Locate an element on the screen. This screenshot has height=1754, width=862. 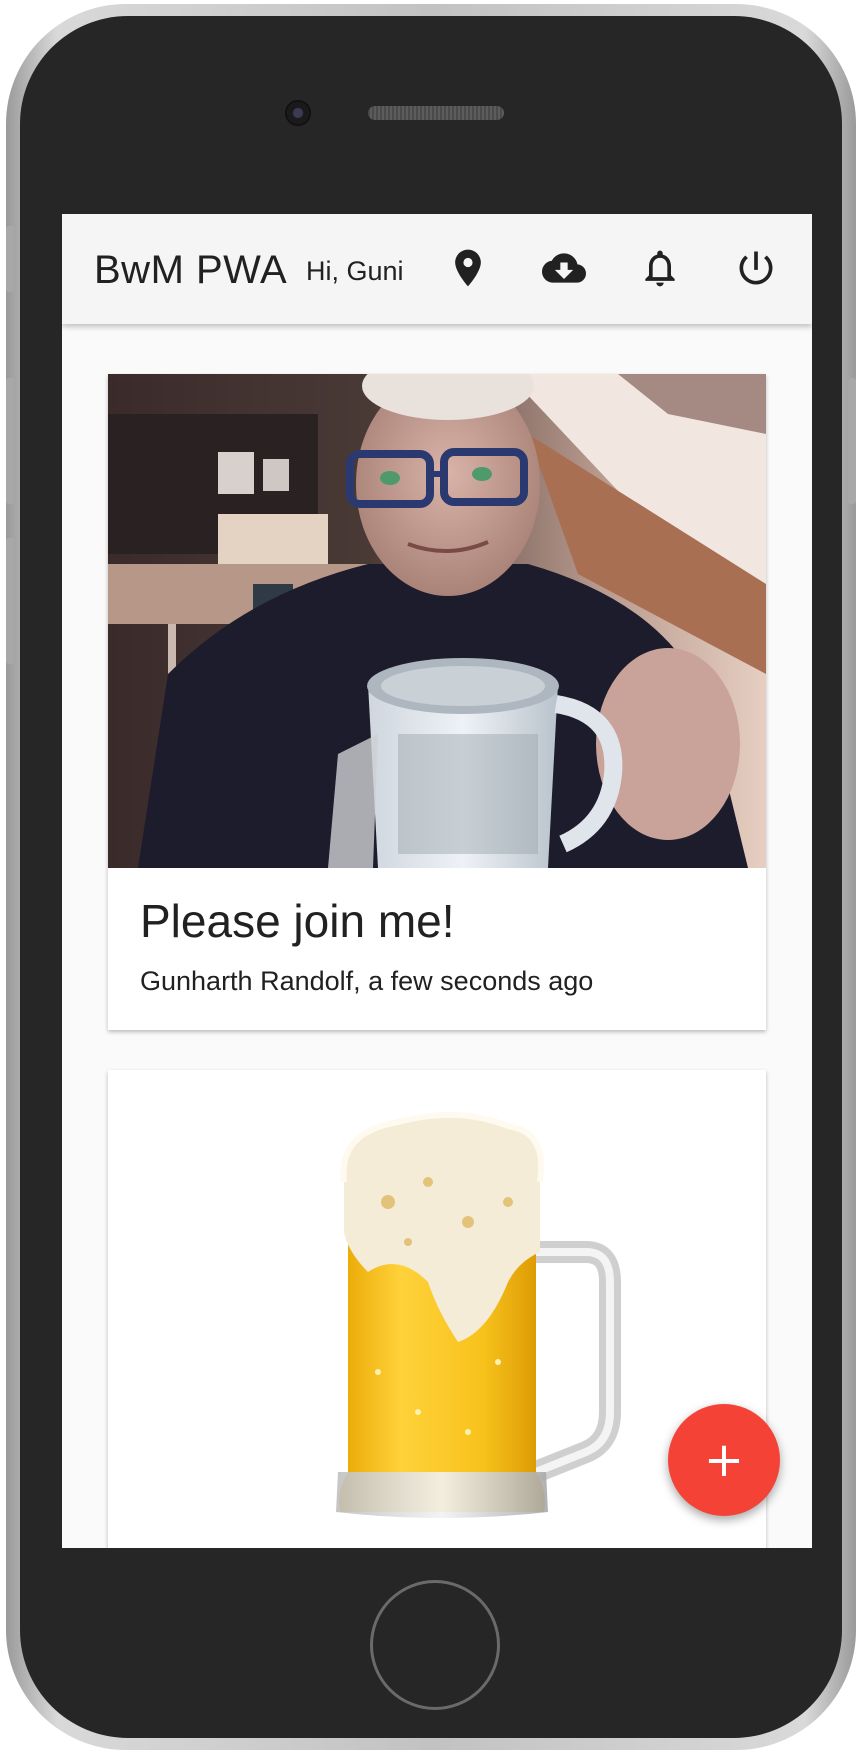
app-bar: BwM PWA Hi, Guni is located at coordinates (437, 269).